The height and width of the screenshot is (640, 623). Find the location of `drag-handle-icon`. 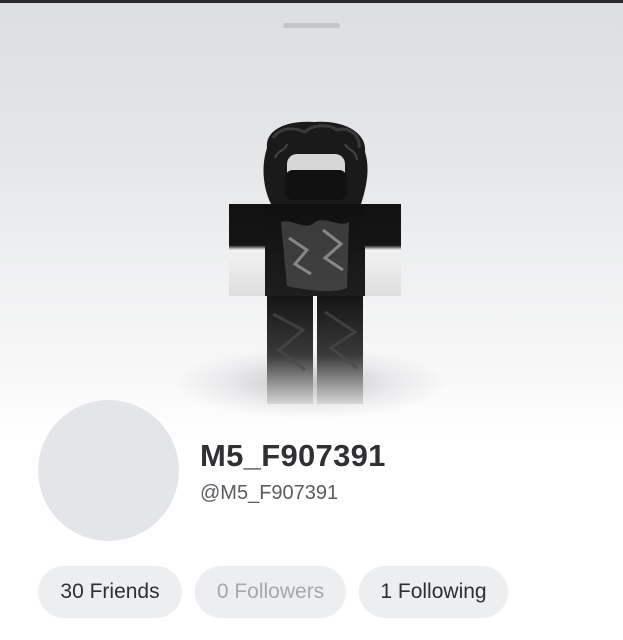

drag-handle-icon is located at coordinates (311, 25).